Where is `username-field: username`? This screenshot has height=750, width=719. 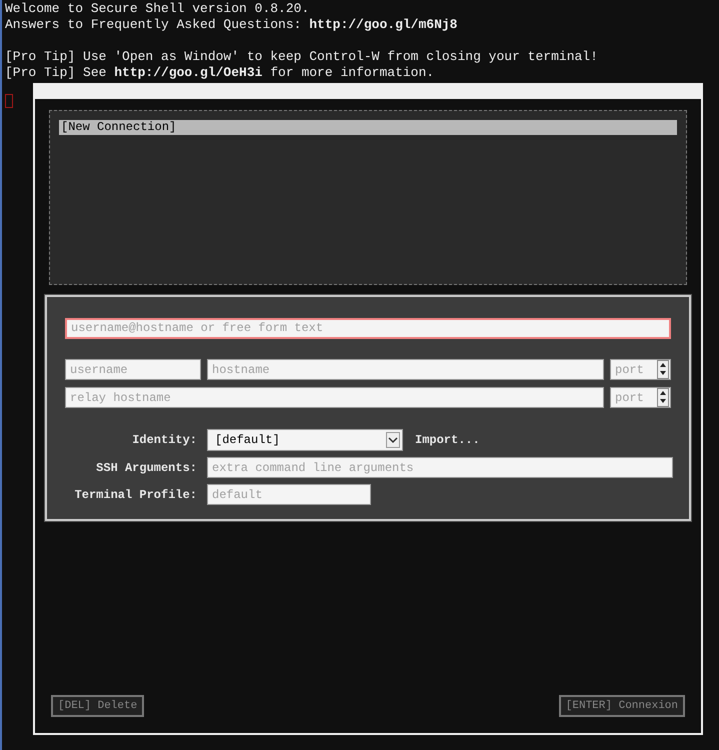
username-field: username is located at coordinates (133, 369).